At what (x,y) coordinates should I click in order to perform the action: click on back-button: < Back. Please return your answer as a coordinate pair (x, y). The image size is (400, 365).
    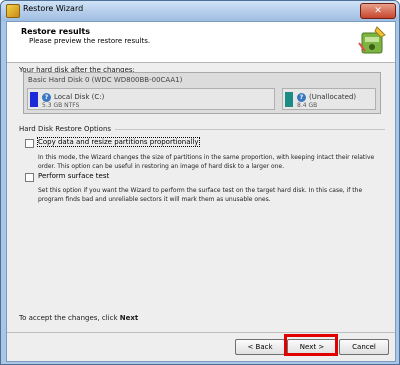
    Looking at the image, I should click on (260, 347).